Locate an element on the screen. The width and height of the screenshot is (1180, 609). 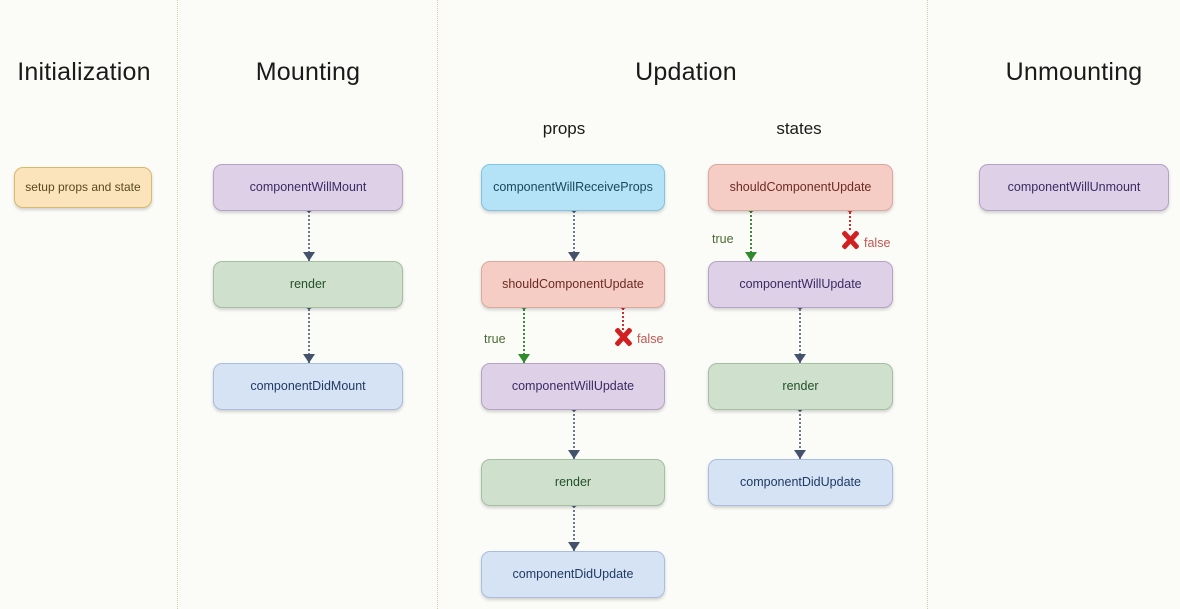
lifecycle-node-label-states-render: render is located at coordinates (800, 385).